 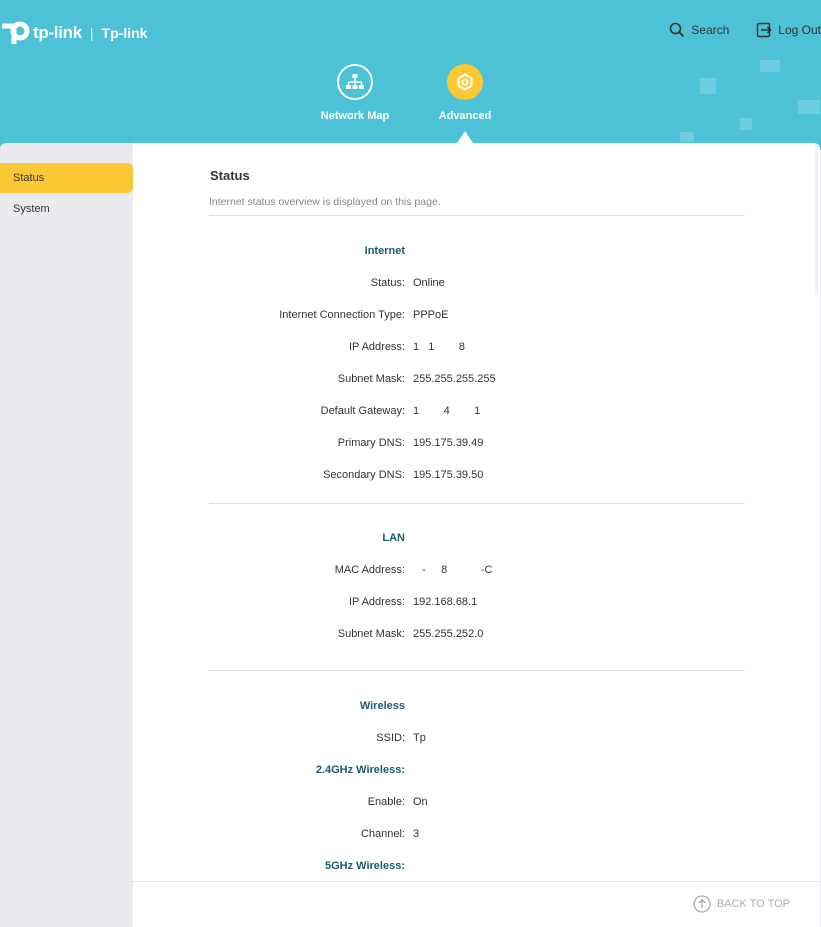 What do you see at coordinates (465, 82) in the screenshot?
I see `gear-icon` at bounding box center [465, 82].